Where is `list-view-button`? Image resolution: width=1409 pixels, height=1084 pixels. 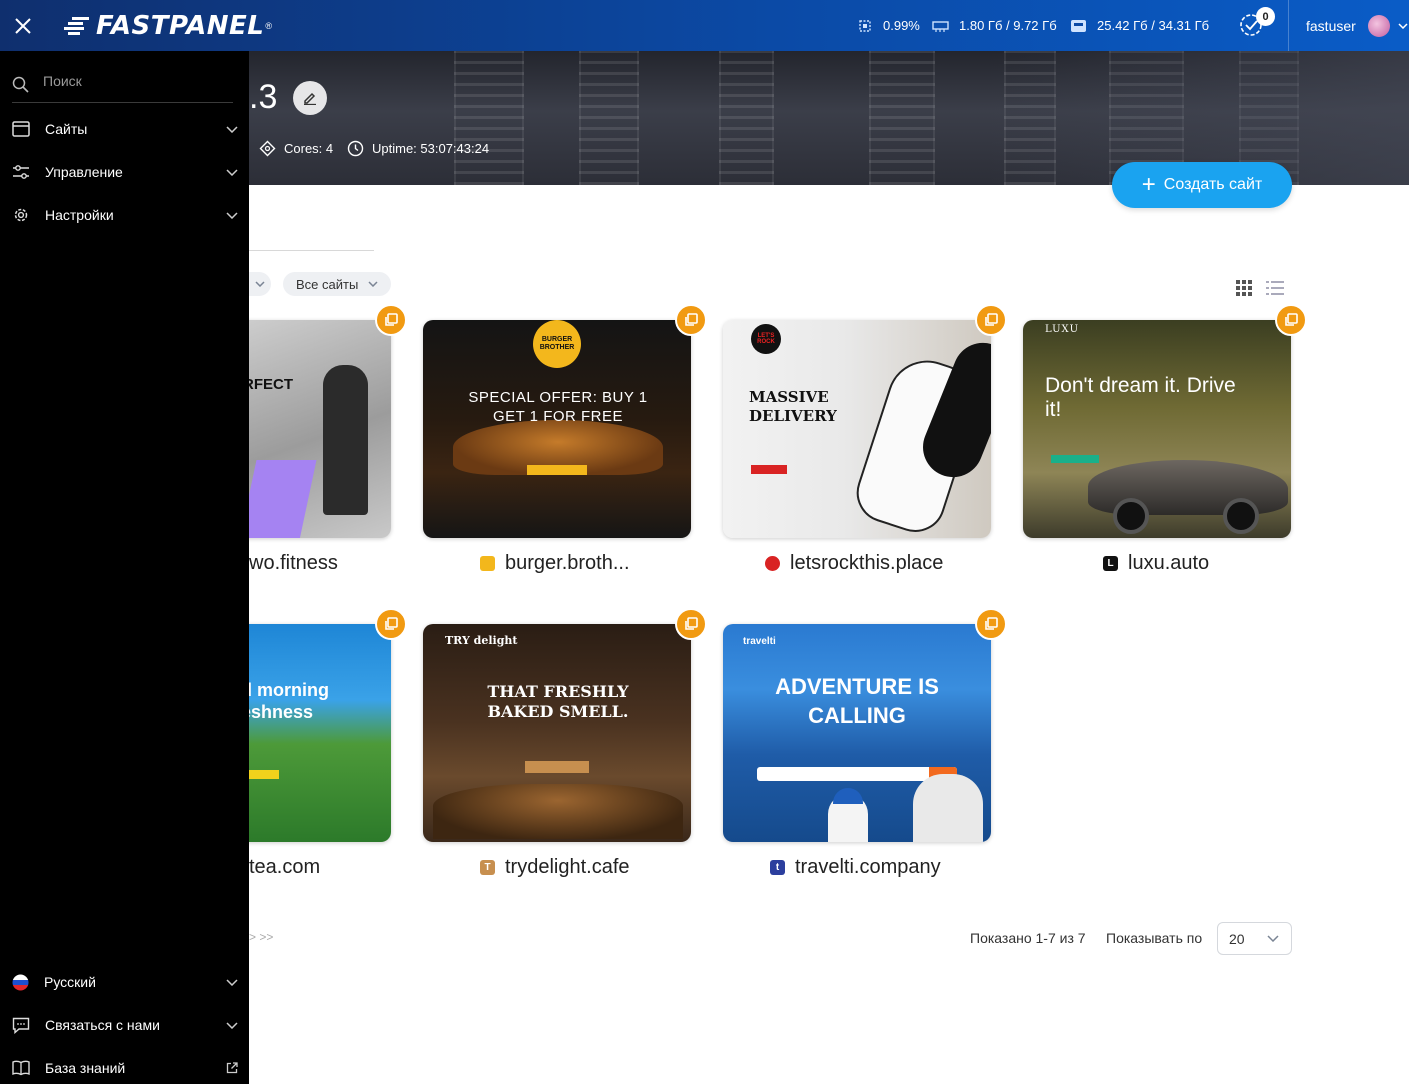
list-view-button is located at coordinates (1275, 290).